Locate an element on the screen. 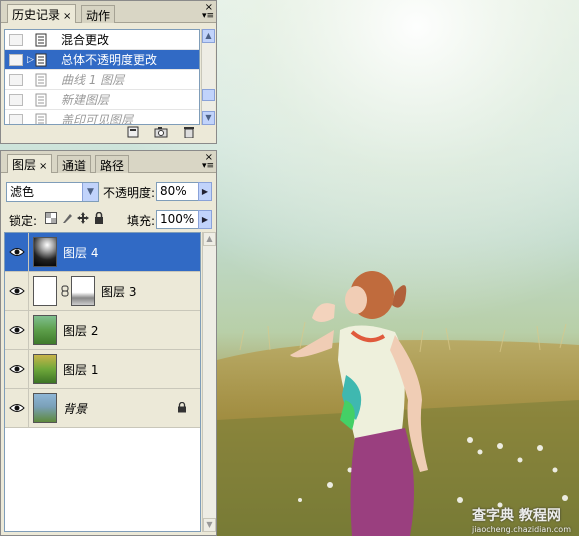 This screenshot has height=536, width=579. history-item-label: 总体不透明度更改 is located at coordinates (109, 60).